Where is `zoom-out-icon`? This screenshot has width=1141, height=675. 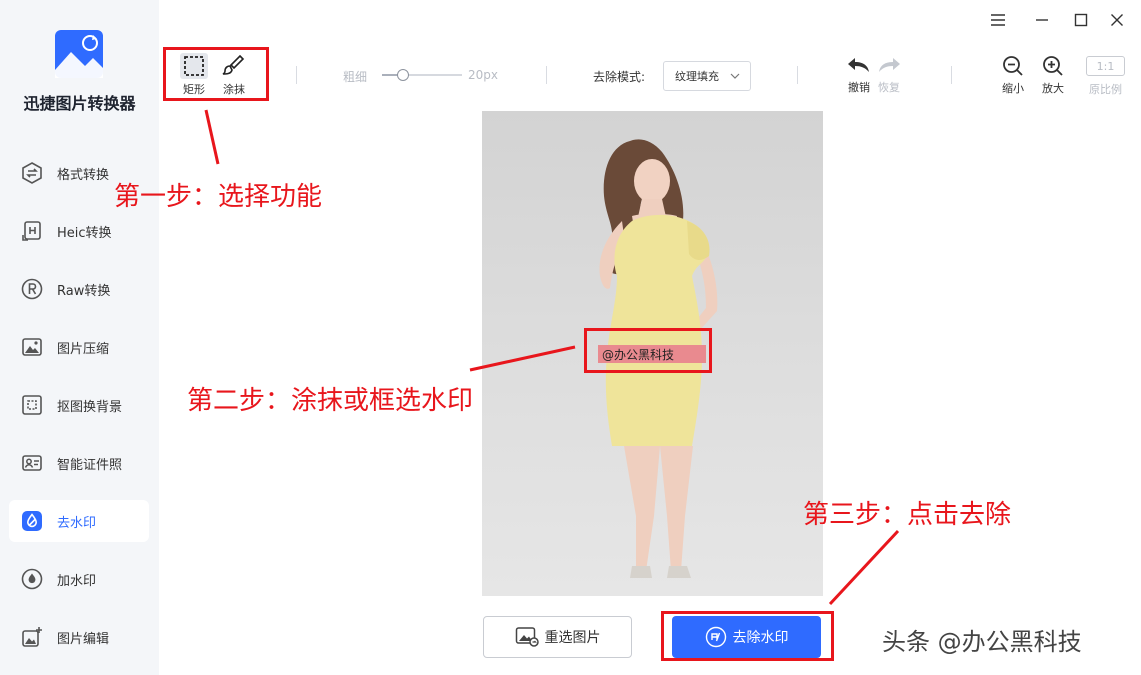 zoom-out-icon is located at coordinates (1013, 66).